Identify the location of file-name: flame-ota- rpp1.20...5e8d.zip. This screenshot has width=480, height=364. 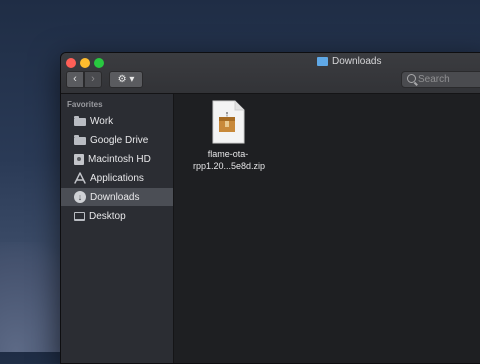
(229, 160).